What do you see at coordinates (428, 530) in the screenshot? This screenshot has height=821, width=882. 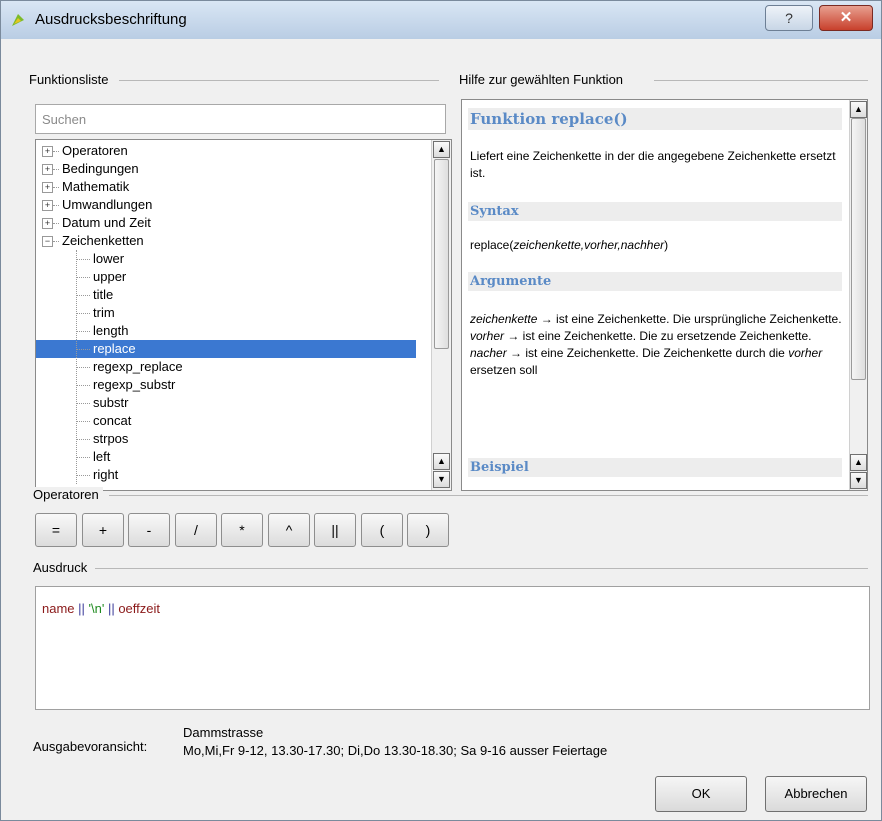 I see `operator-close-paren-button: )` at bounding box center [428, 530].